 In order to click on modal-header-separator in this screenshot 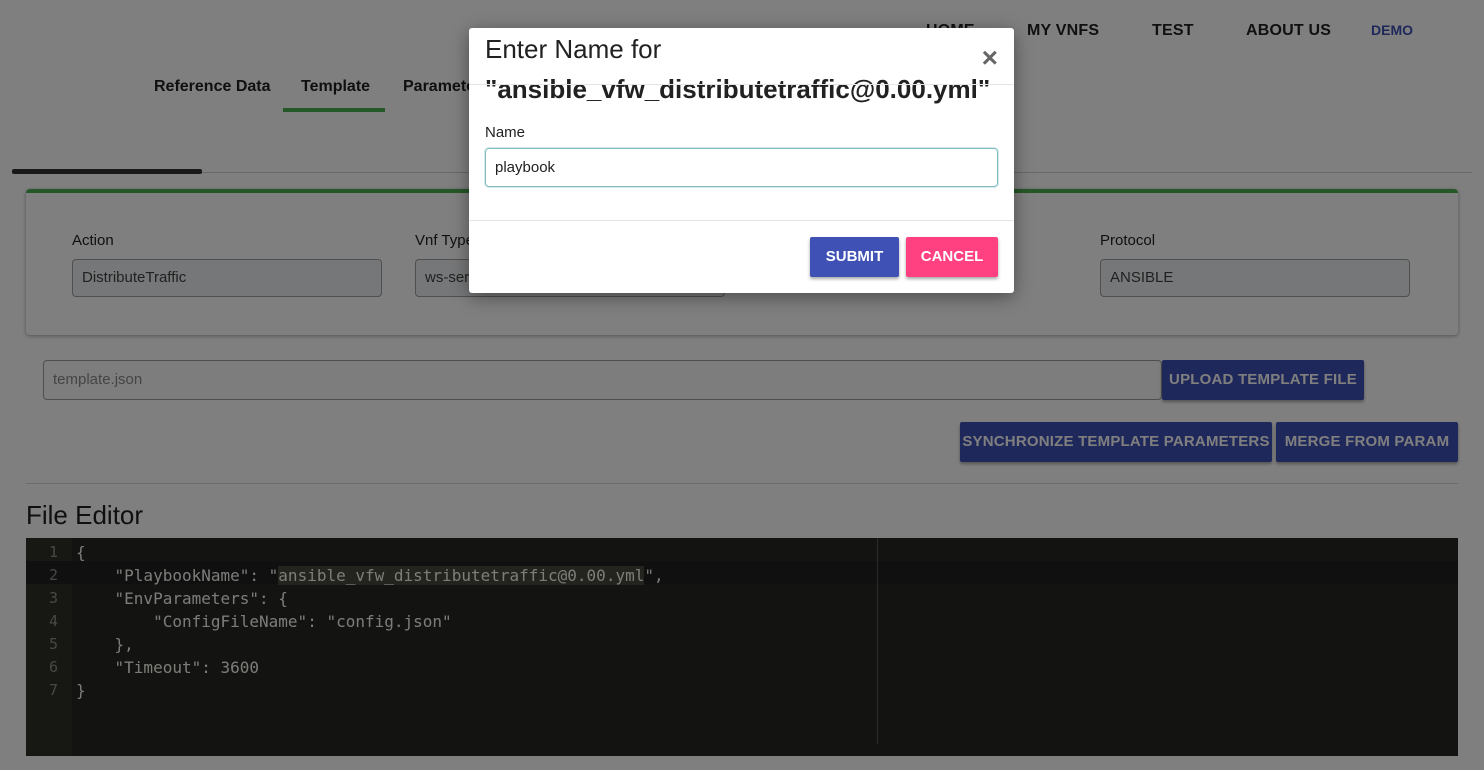, I will do `click(741, 84)`.